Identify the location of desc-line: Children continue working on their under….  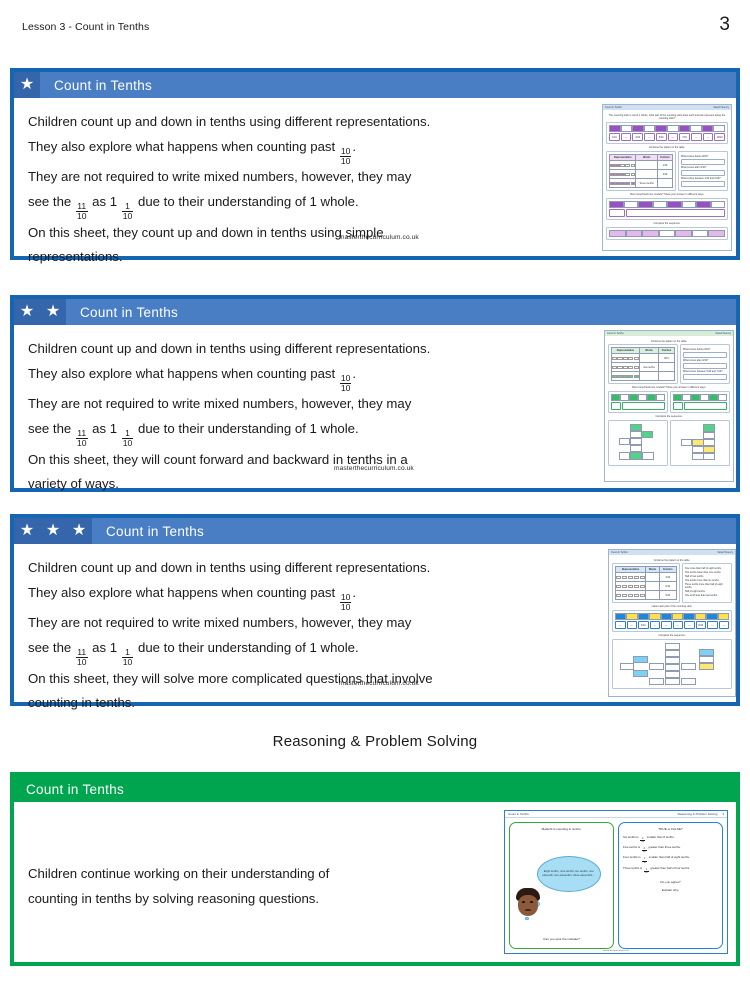
(179, 873).